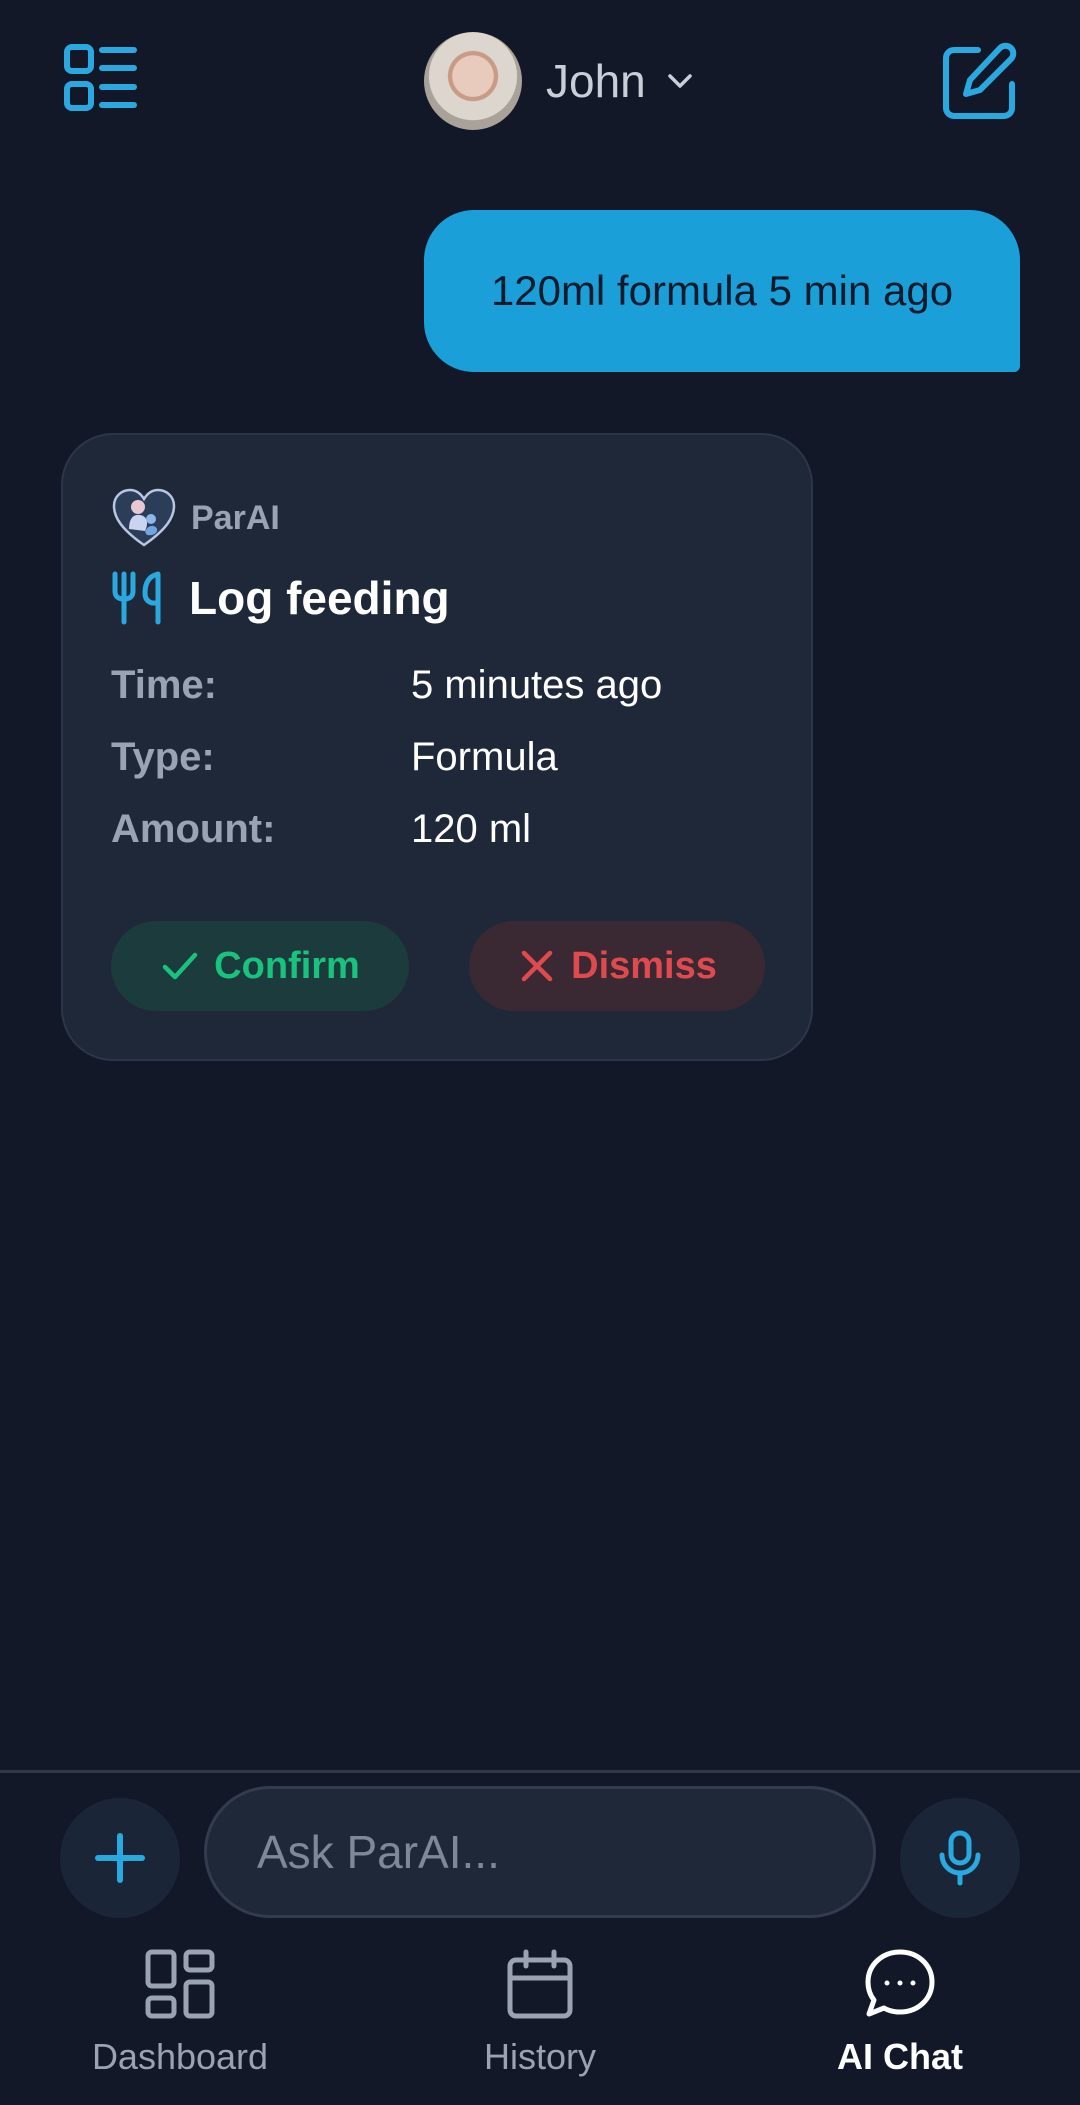 This screenshot has width=1080, height=2105. What do you see at coordinates (540, 1984) in the screenshot?
I see `calendar-icon` at bounding box center [540, 1984].